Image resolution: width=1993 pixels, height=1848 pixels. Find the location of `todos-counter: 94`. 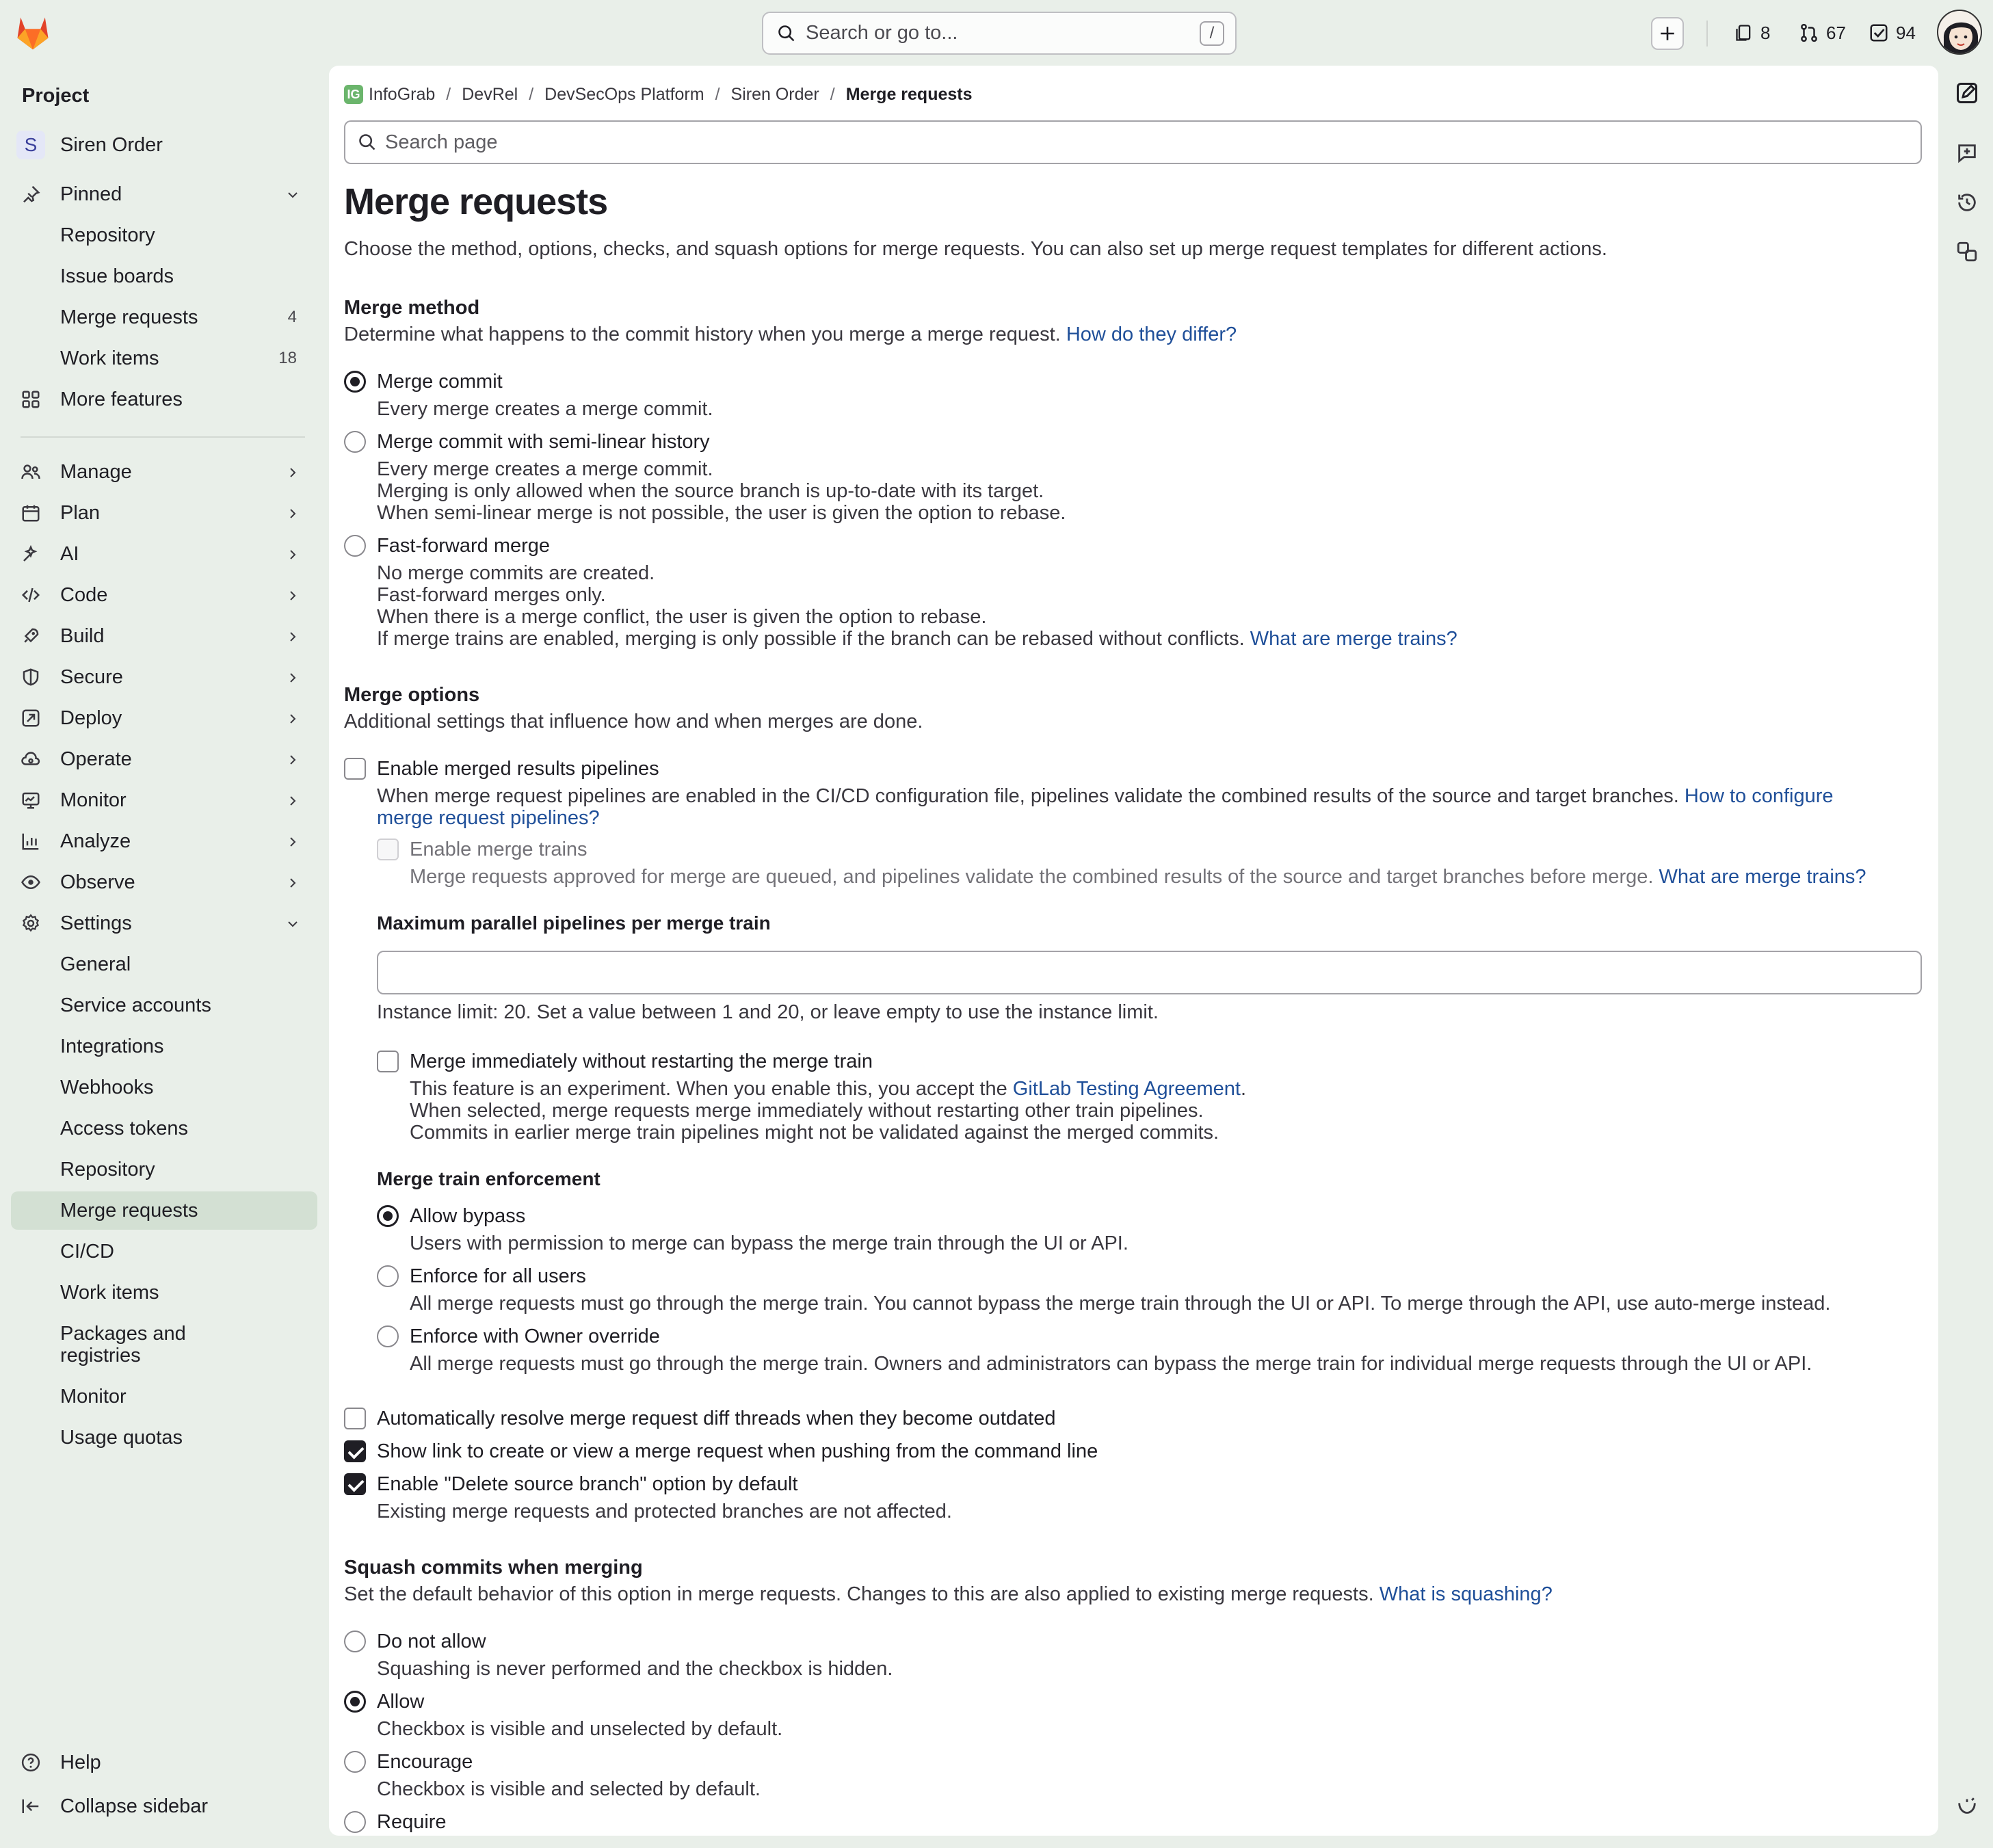

todos-counter: 94 is located at coordinates (1892, 33).